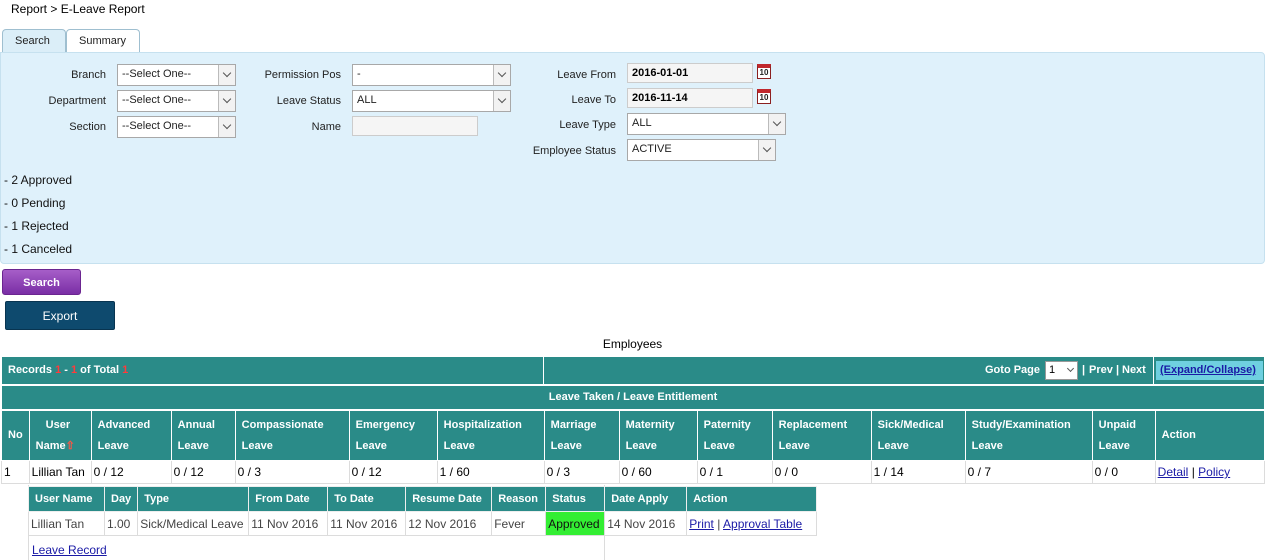 The width and height of the screenshot is (1267, 560). What do you see at coordinates (125, 370) in the screenshot?
I see `records-total: 1` at bounding box center [125, 370].